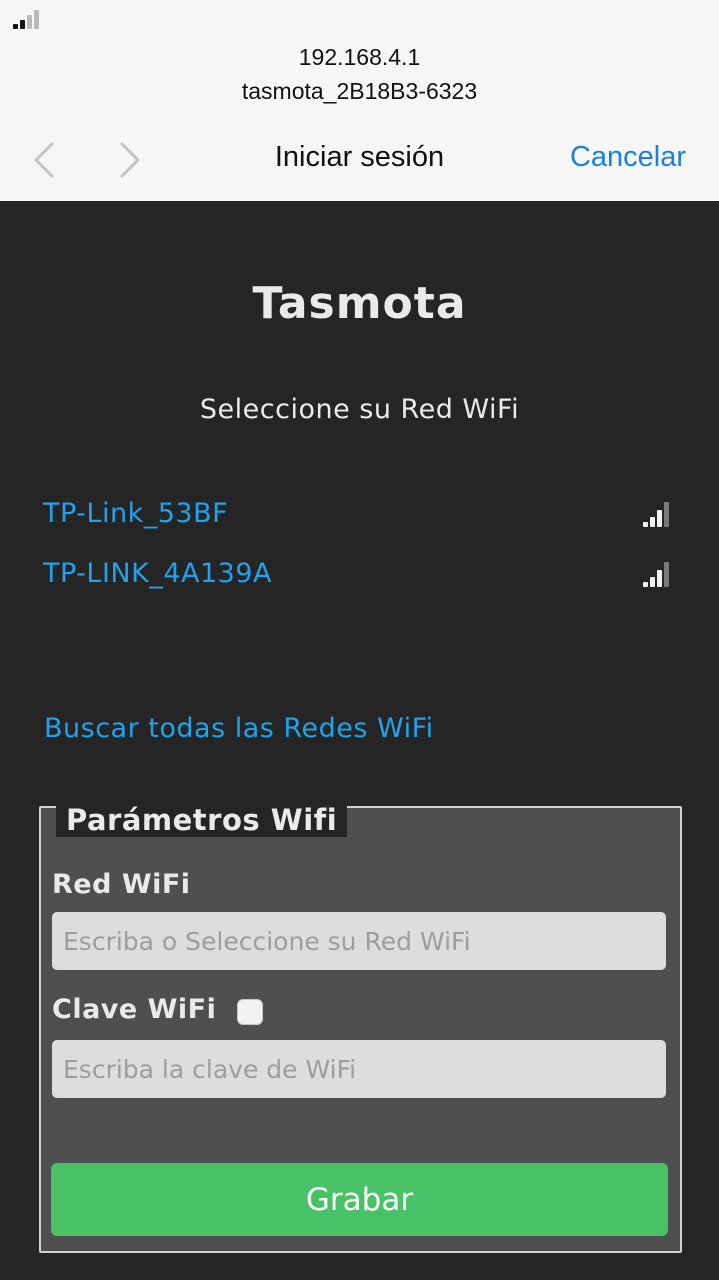 This screenshot has height=1280, width=719. Describe the element at coordinates (359, 941) in the screenshot. I see `ssid-input` at that location.